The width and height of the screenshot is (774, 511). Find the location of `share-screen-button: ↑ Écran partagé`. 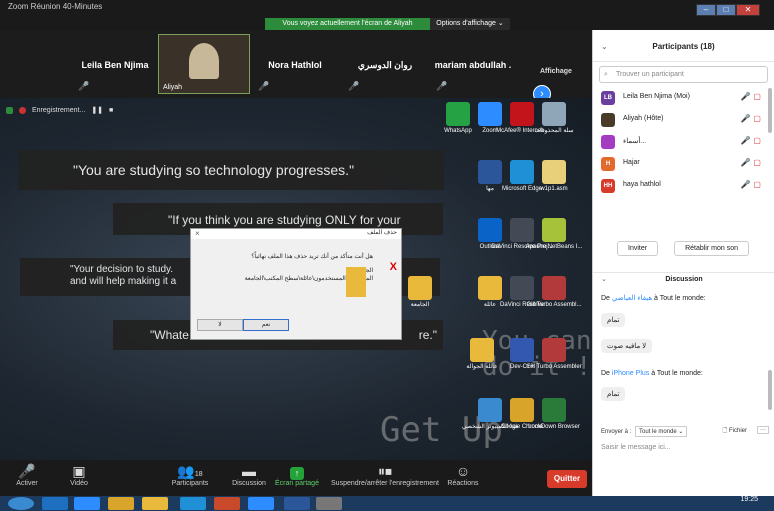

share-screen-button: ↑ Écran partagé is located at coordinates (297, 474).